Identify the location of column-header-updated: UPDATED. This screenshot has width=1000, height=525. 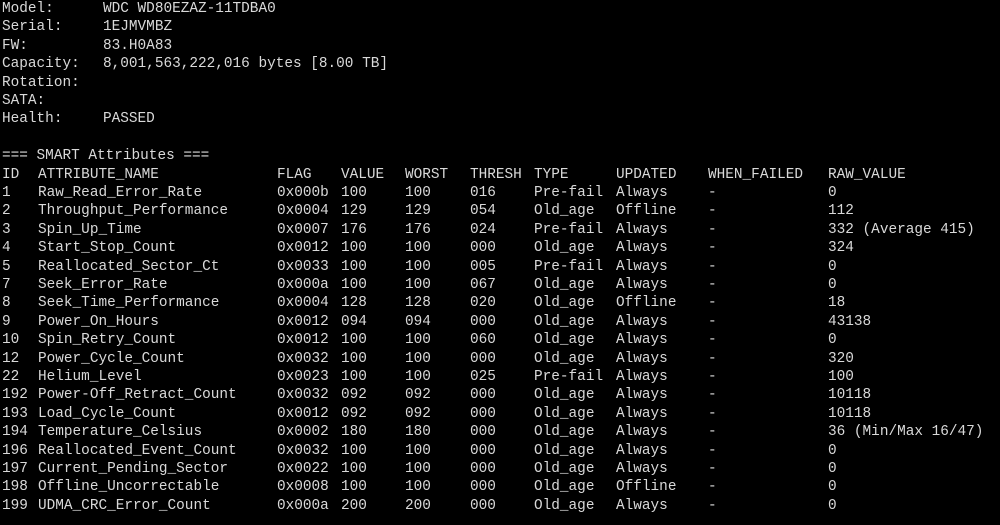
(646, 174).